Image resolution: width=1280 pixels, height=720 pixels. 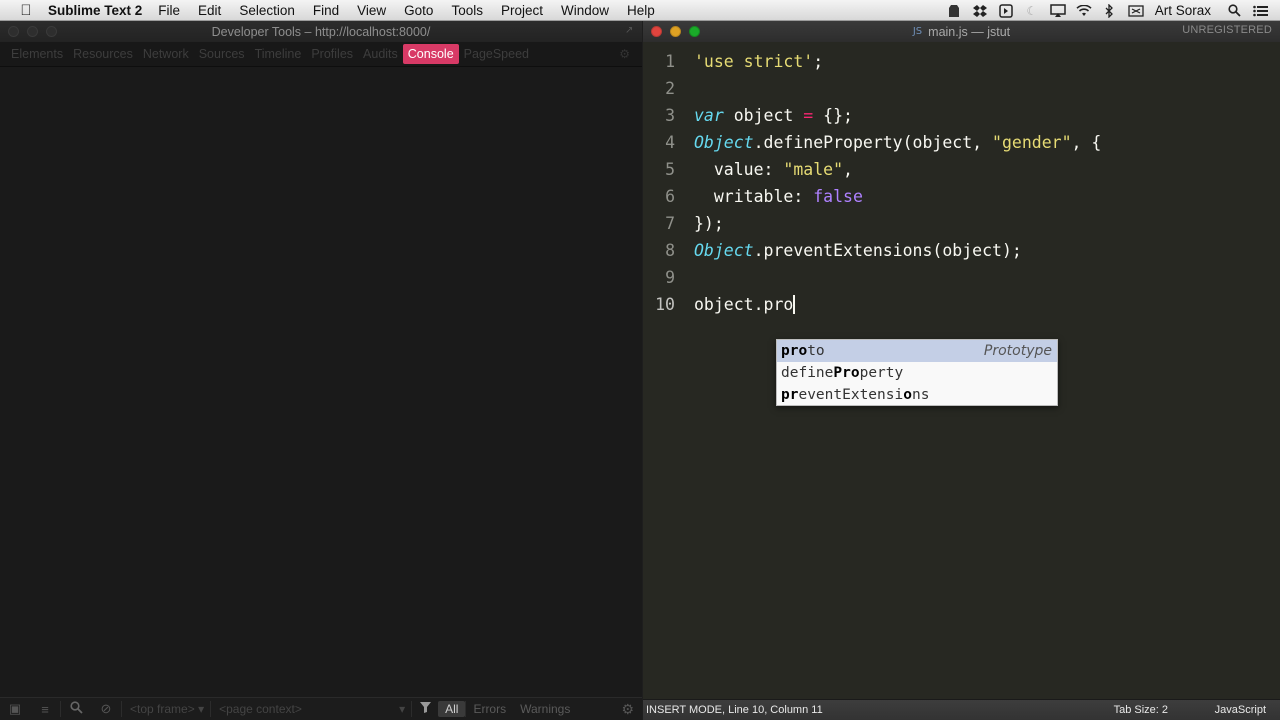 I want to click on autocomplete-text: eventExtensi, so click(x=851, y=395).